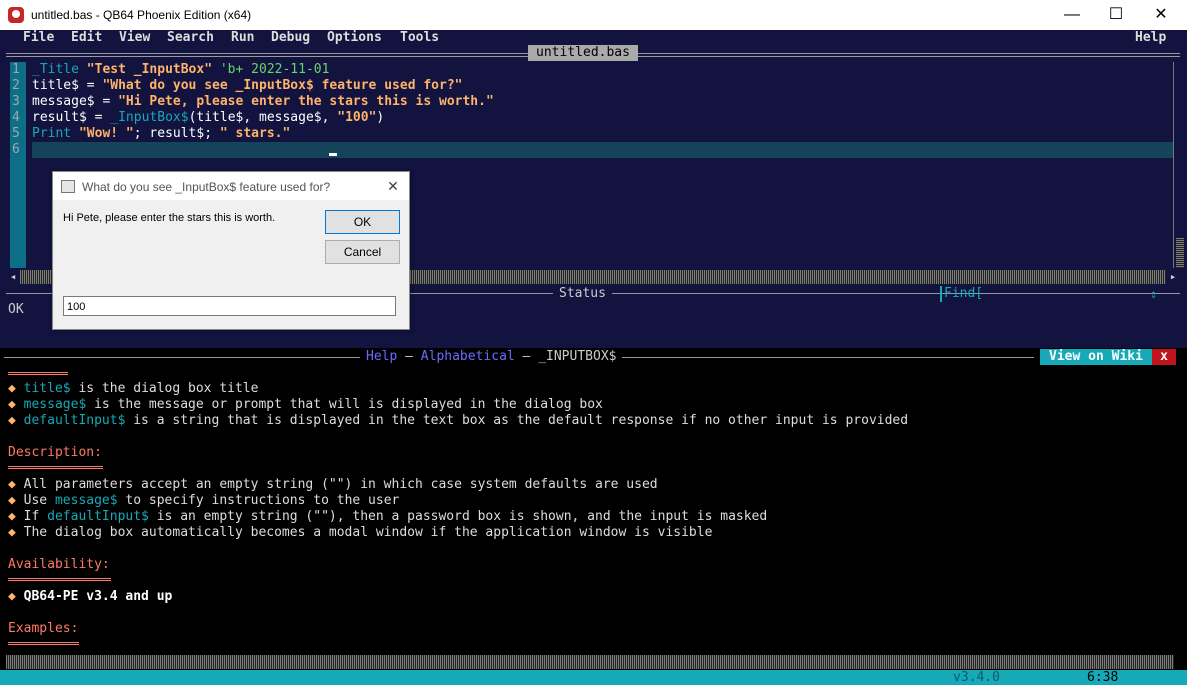  I want to click on minimize-button: —, so click(1072, 15).